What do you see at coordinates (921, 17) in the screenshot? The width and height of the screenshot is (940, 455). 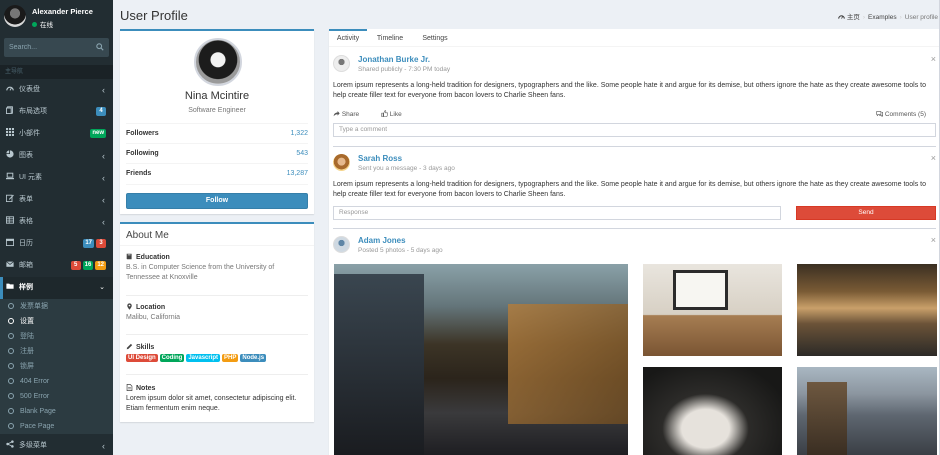 I see `breadcrumb-current: User profile` at bounding box center [921, 17].